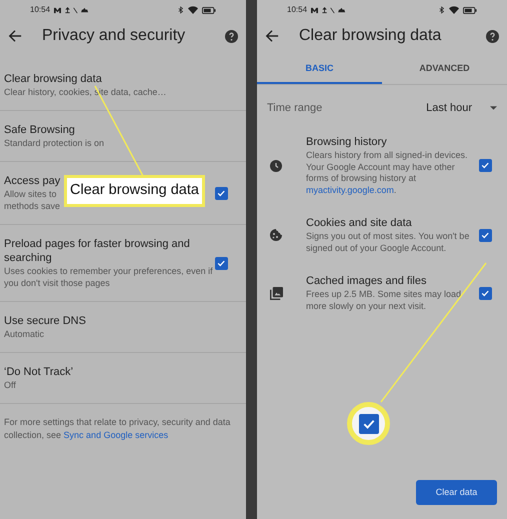  I want to click on item-title: Cookies and site data, so click(359, 223).